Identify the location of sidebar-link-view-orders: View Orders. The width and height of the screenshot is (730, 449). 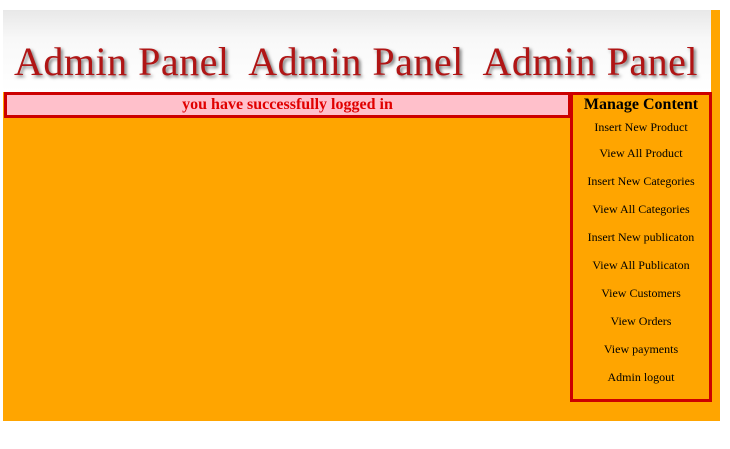
(641, 321).